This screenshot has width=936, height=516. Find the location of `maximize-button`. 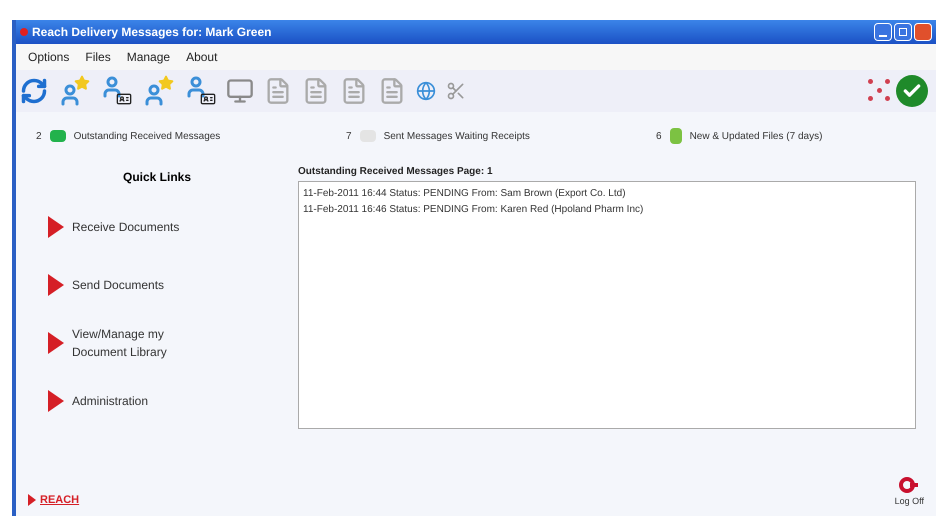

maximize-button is located at coordinates (903, 32).